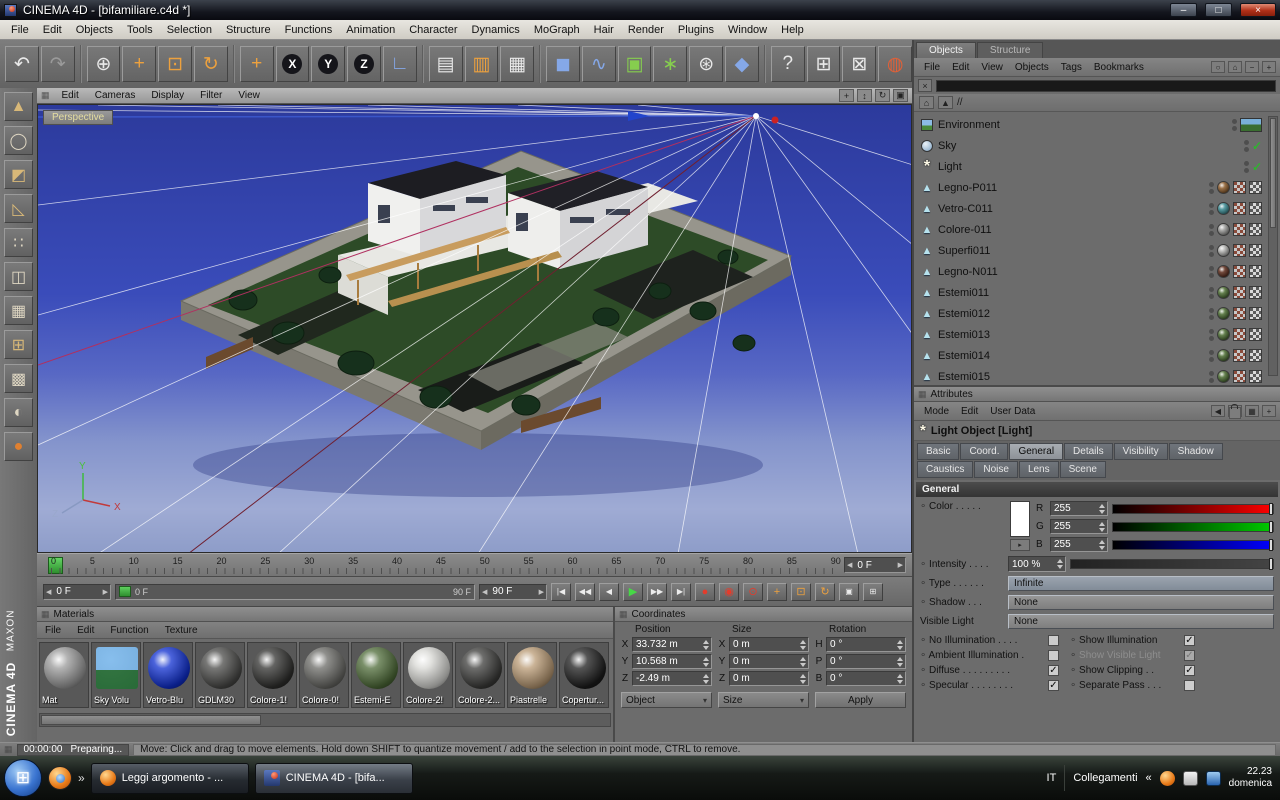 This screenshot has width=1280, height=800. What do you see at coordinates (1258, 10) in the screenshot?
I see `close-button: ×` at bounding box center [1258, 10].